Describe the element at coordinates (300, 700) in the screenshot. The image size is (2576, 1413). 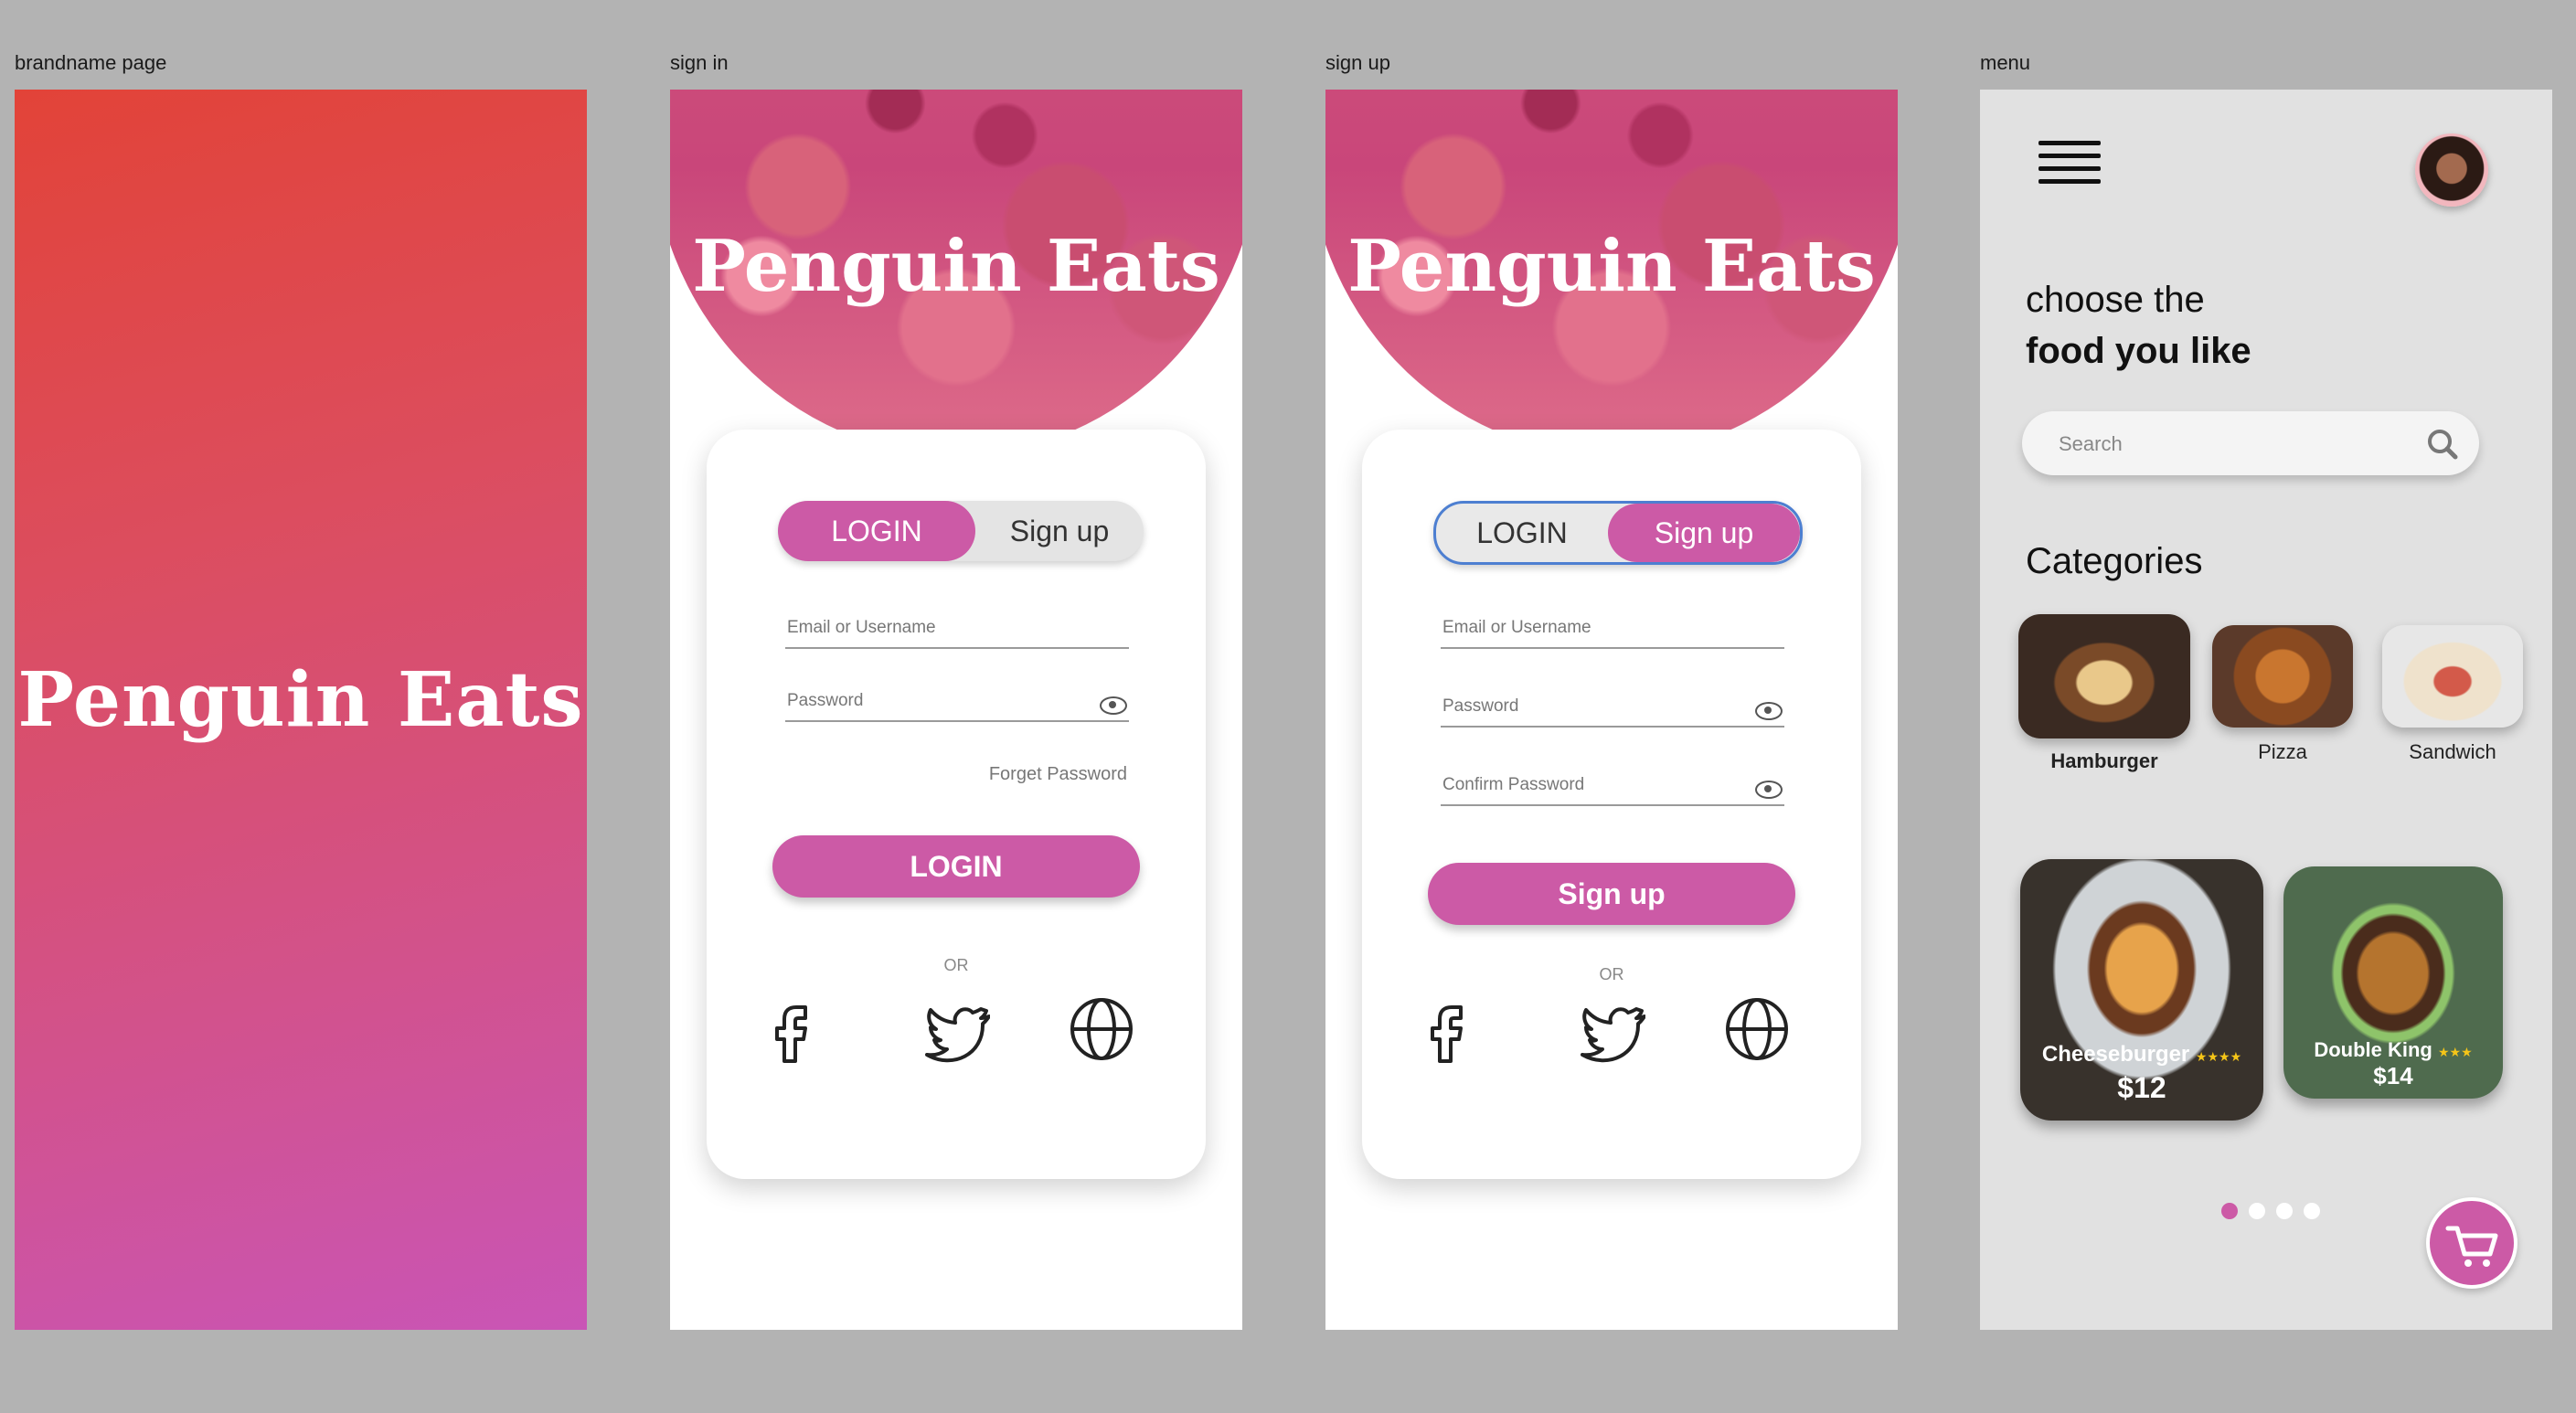
I see `brand-logo: Penguin Eats` at that location.